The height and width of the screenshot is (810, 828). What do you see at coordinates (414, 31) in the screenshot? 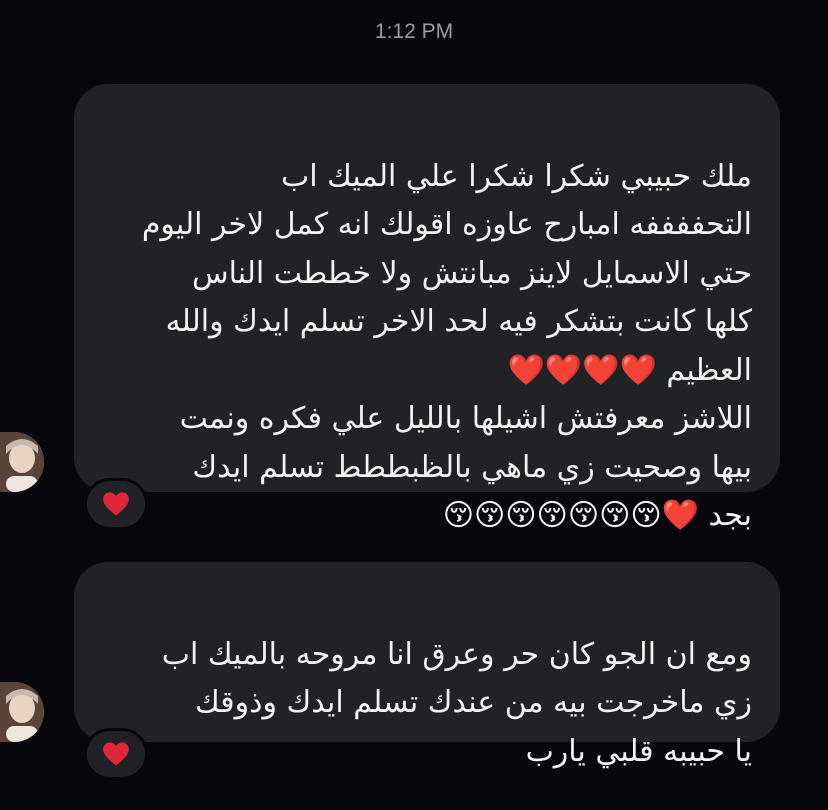
I see `message-timestamp: 1:12 PM` at bounding box center [414, 31].